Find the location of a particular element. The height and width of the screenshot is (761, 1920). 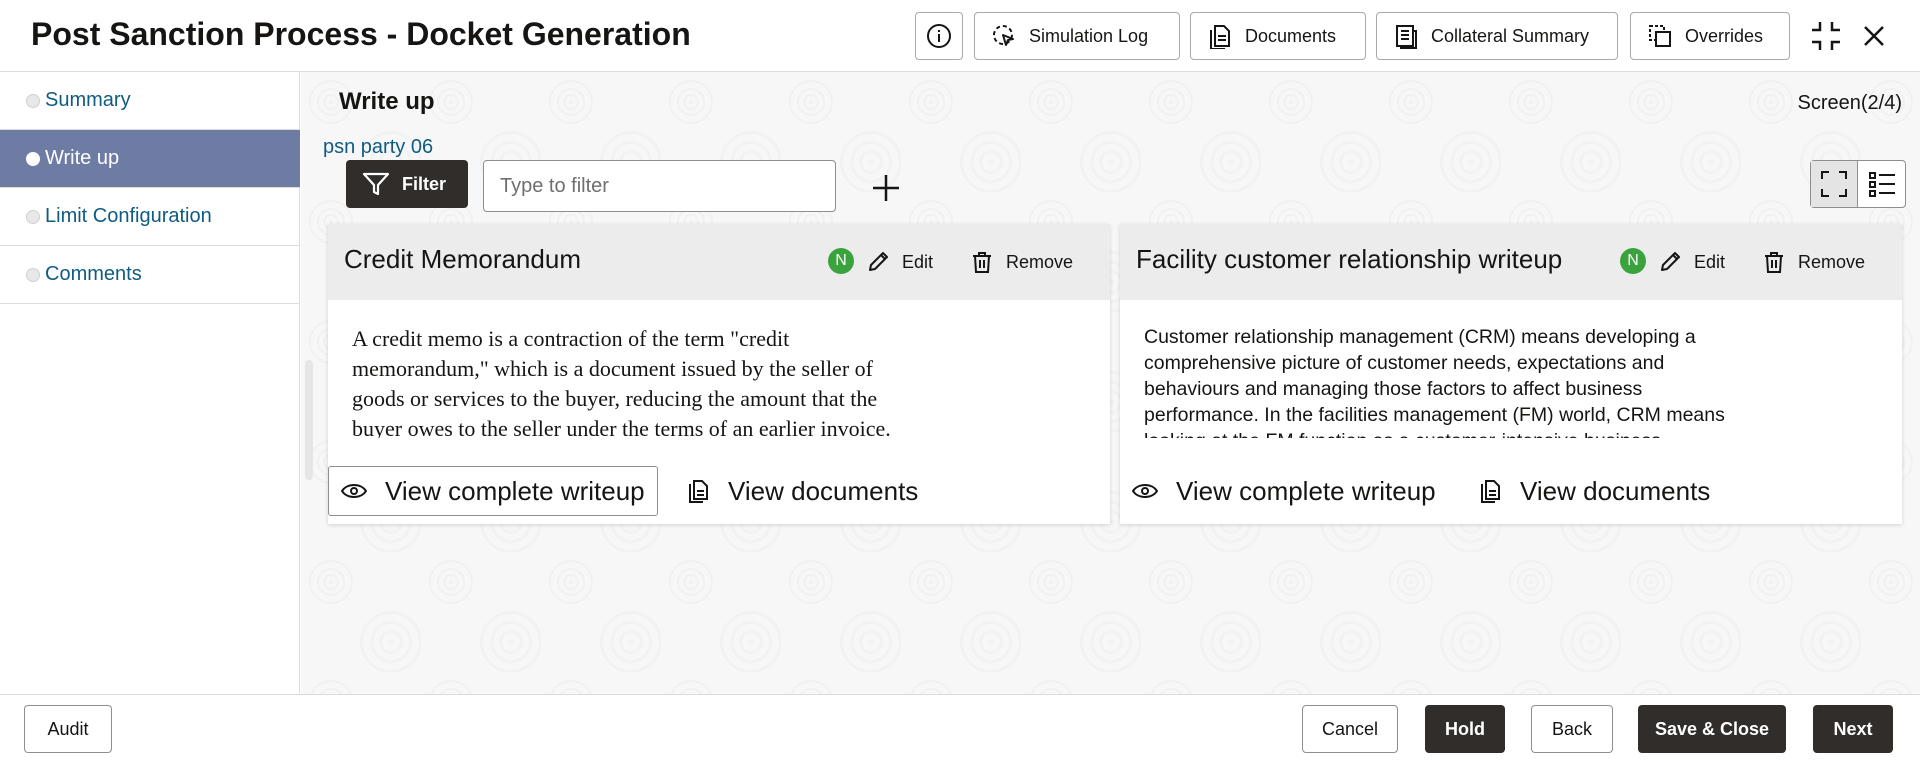

documents-icon is located at coordinates (1220, 36).